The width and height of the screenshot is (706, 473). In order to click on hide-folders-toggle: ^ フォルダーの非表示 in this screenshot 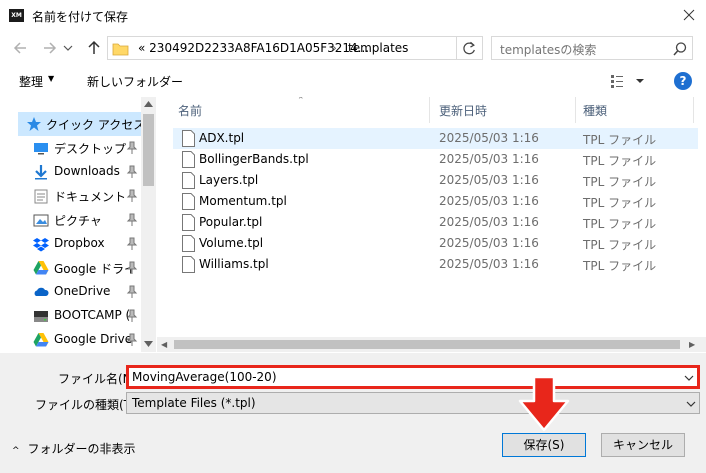, I will do `click(74, 448)`.